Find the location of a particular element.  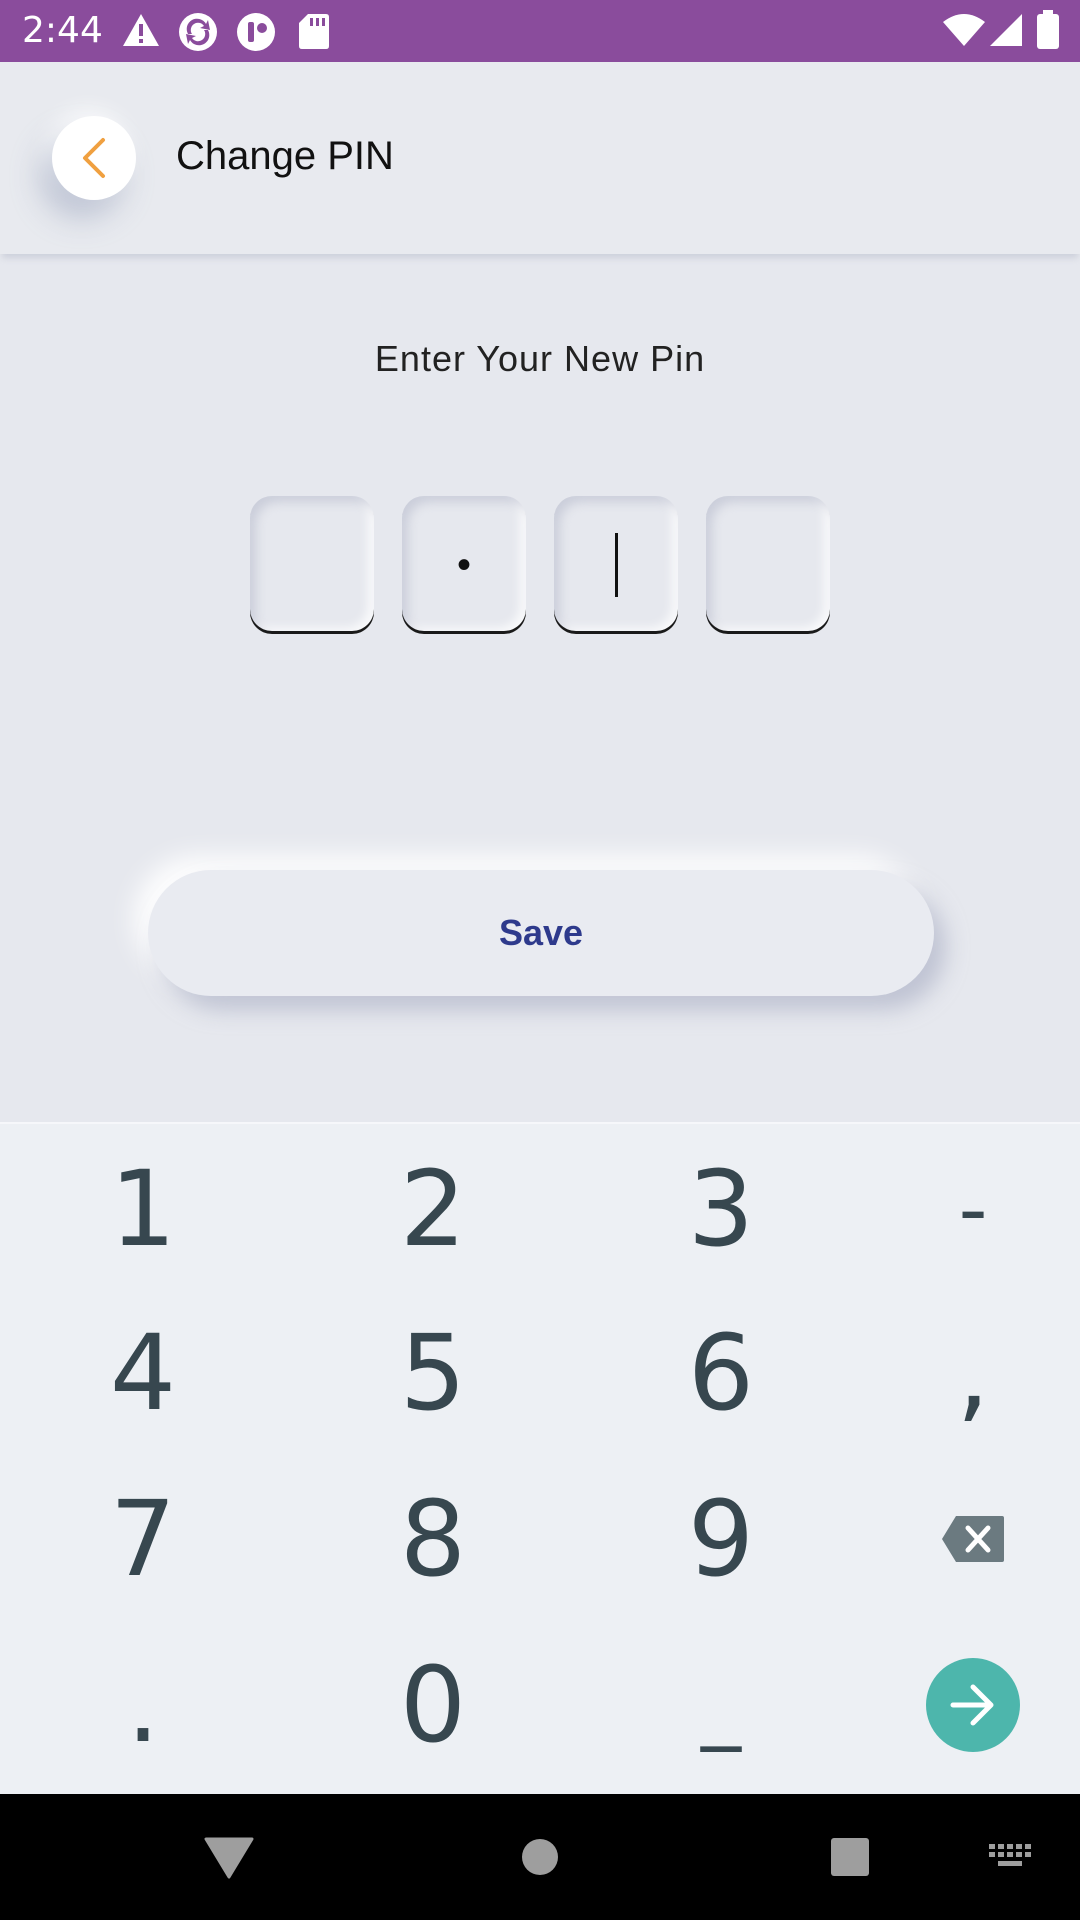

key-8: 8 is located at coordinates (433, 1539).